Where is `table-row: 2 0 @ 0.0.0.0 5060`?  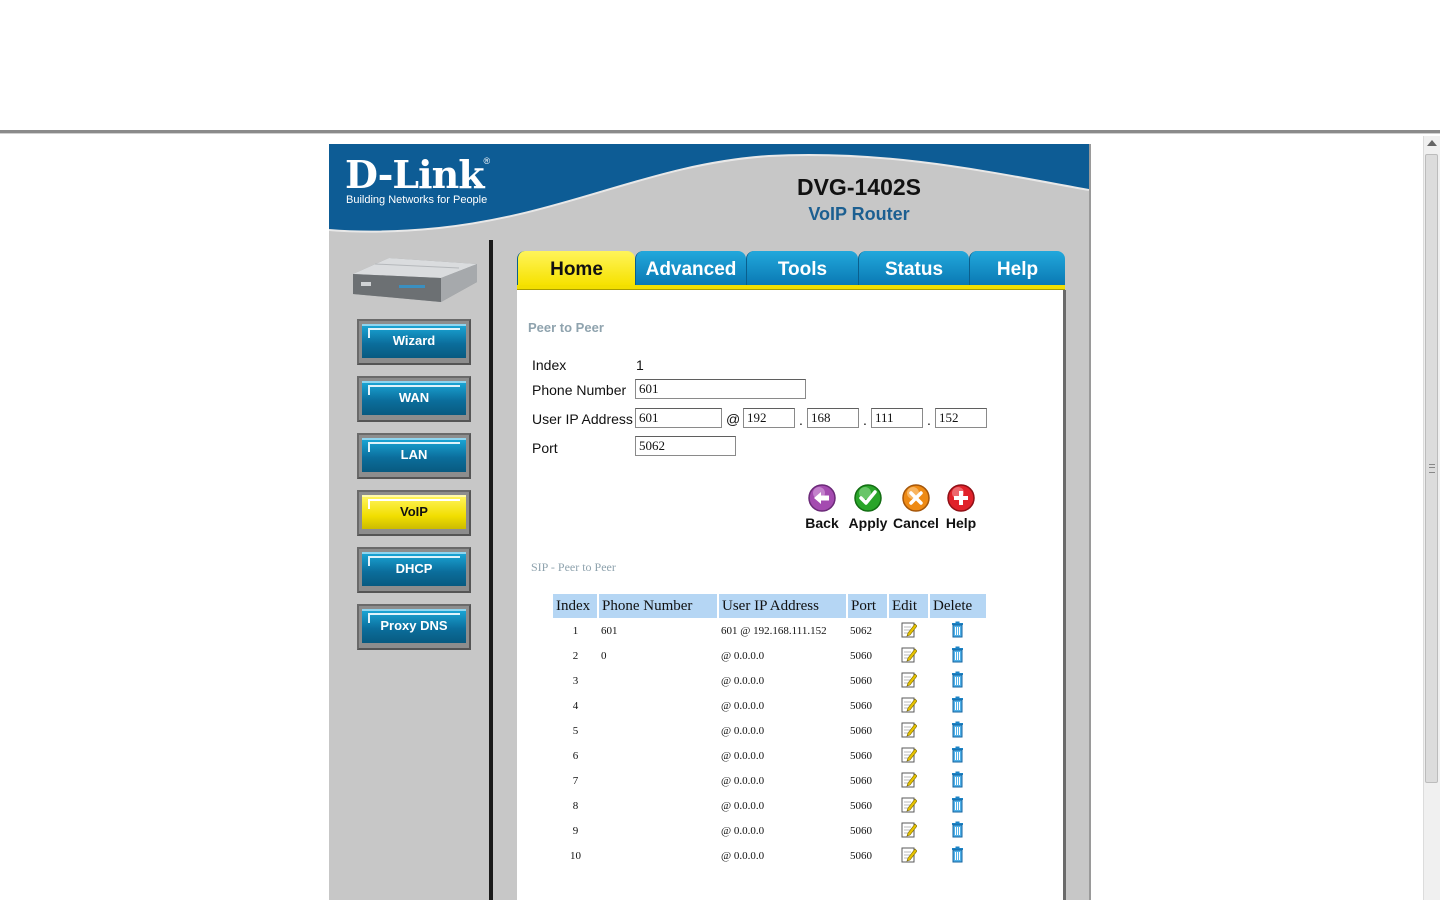 table-row: 2 0 @ 0.0.0.0 5060 is located at coordinates (769, 655).